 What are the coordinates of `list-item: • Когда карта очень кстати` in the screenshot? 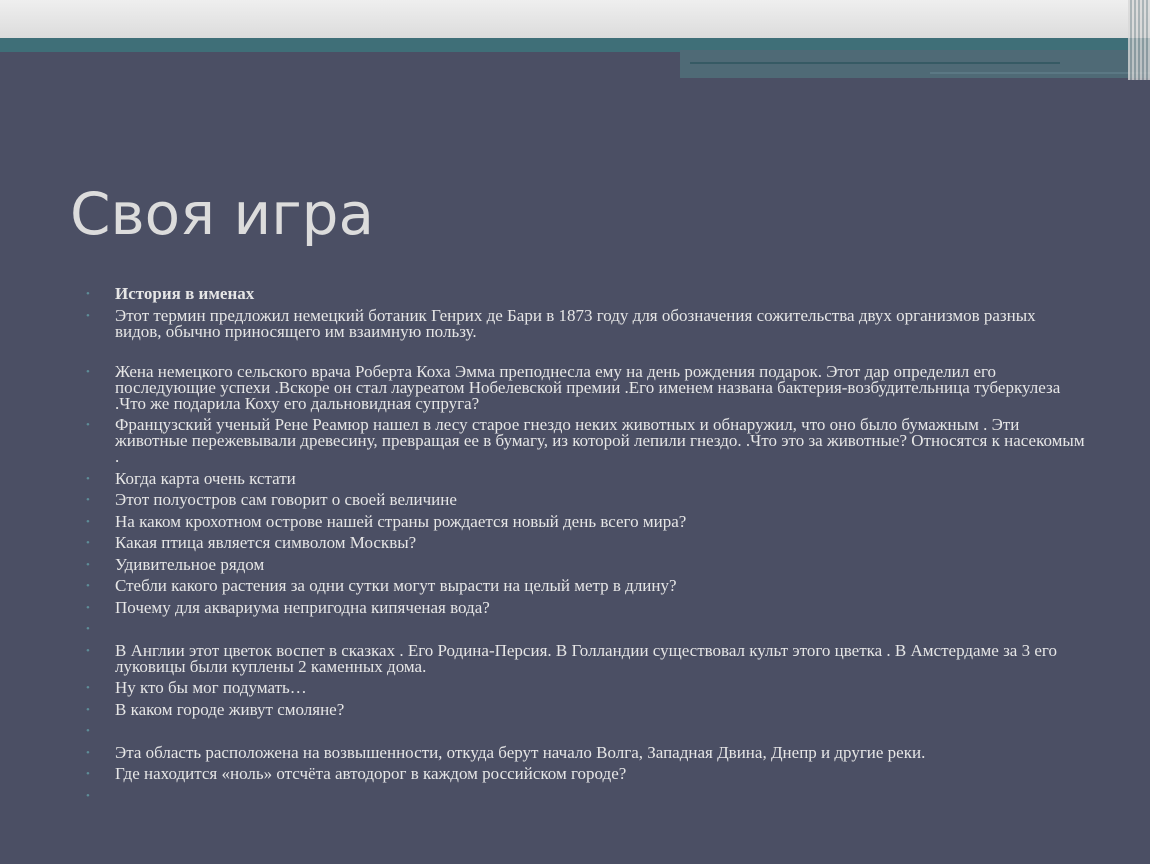 It's located at (586, 478).